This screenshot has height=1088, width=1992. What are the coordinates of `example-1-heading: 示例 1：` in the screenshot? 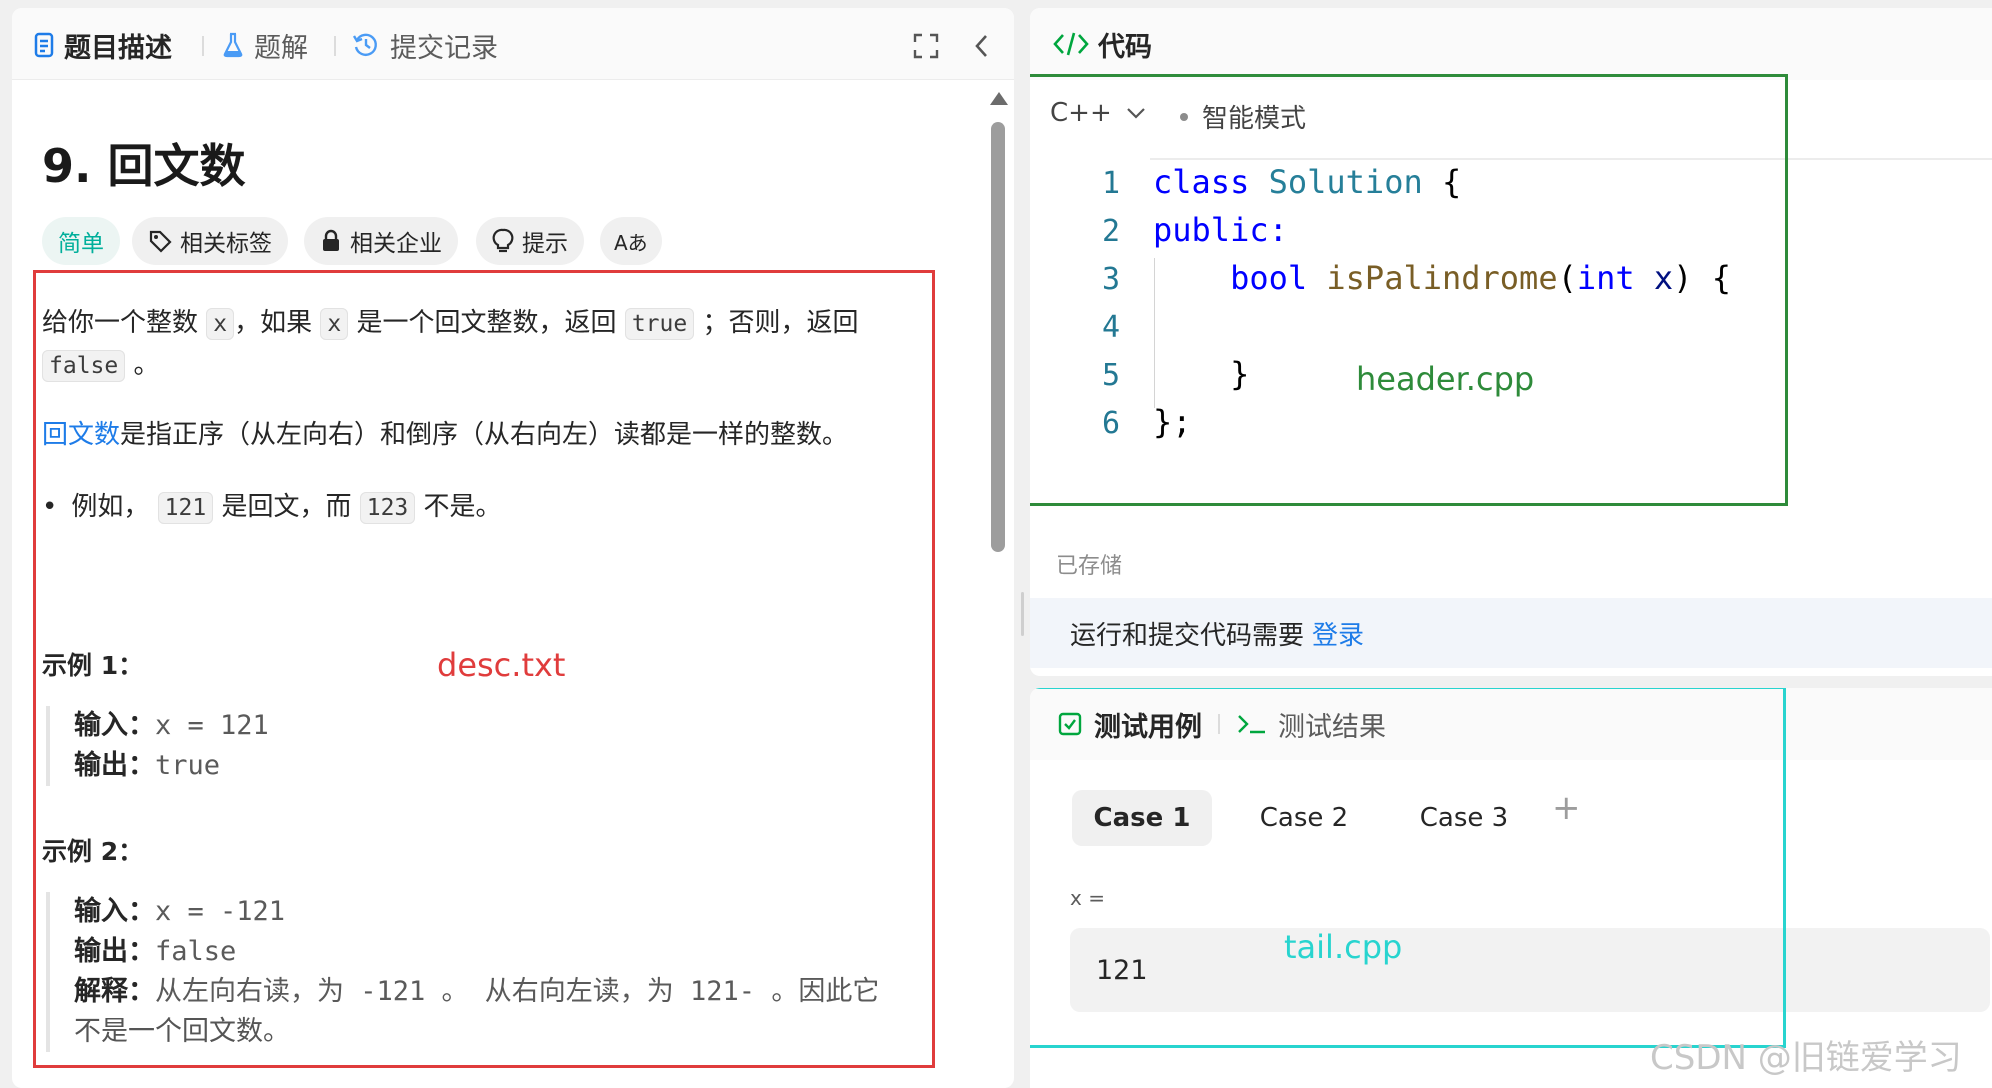 It's located at (93, 665).